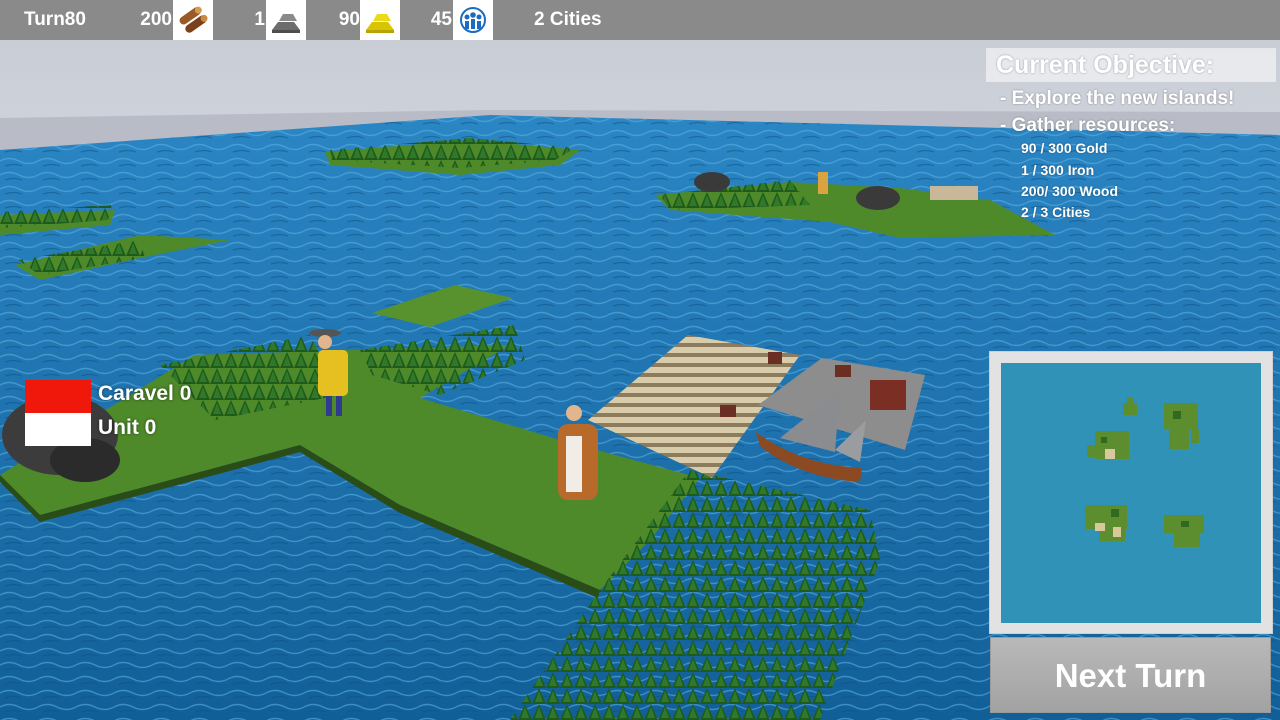 The width and height of the screenshot is (1280, 720). Describe the element at coordinates (193, 20) in the screenshot. I see `wood-logs-icon` at that location.